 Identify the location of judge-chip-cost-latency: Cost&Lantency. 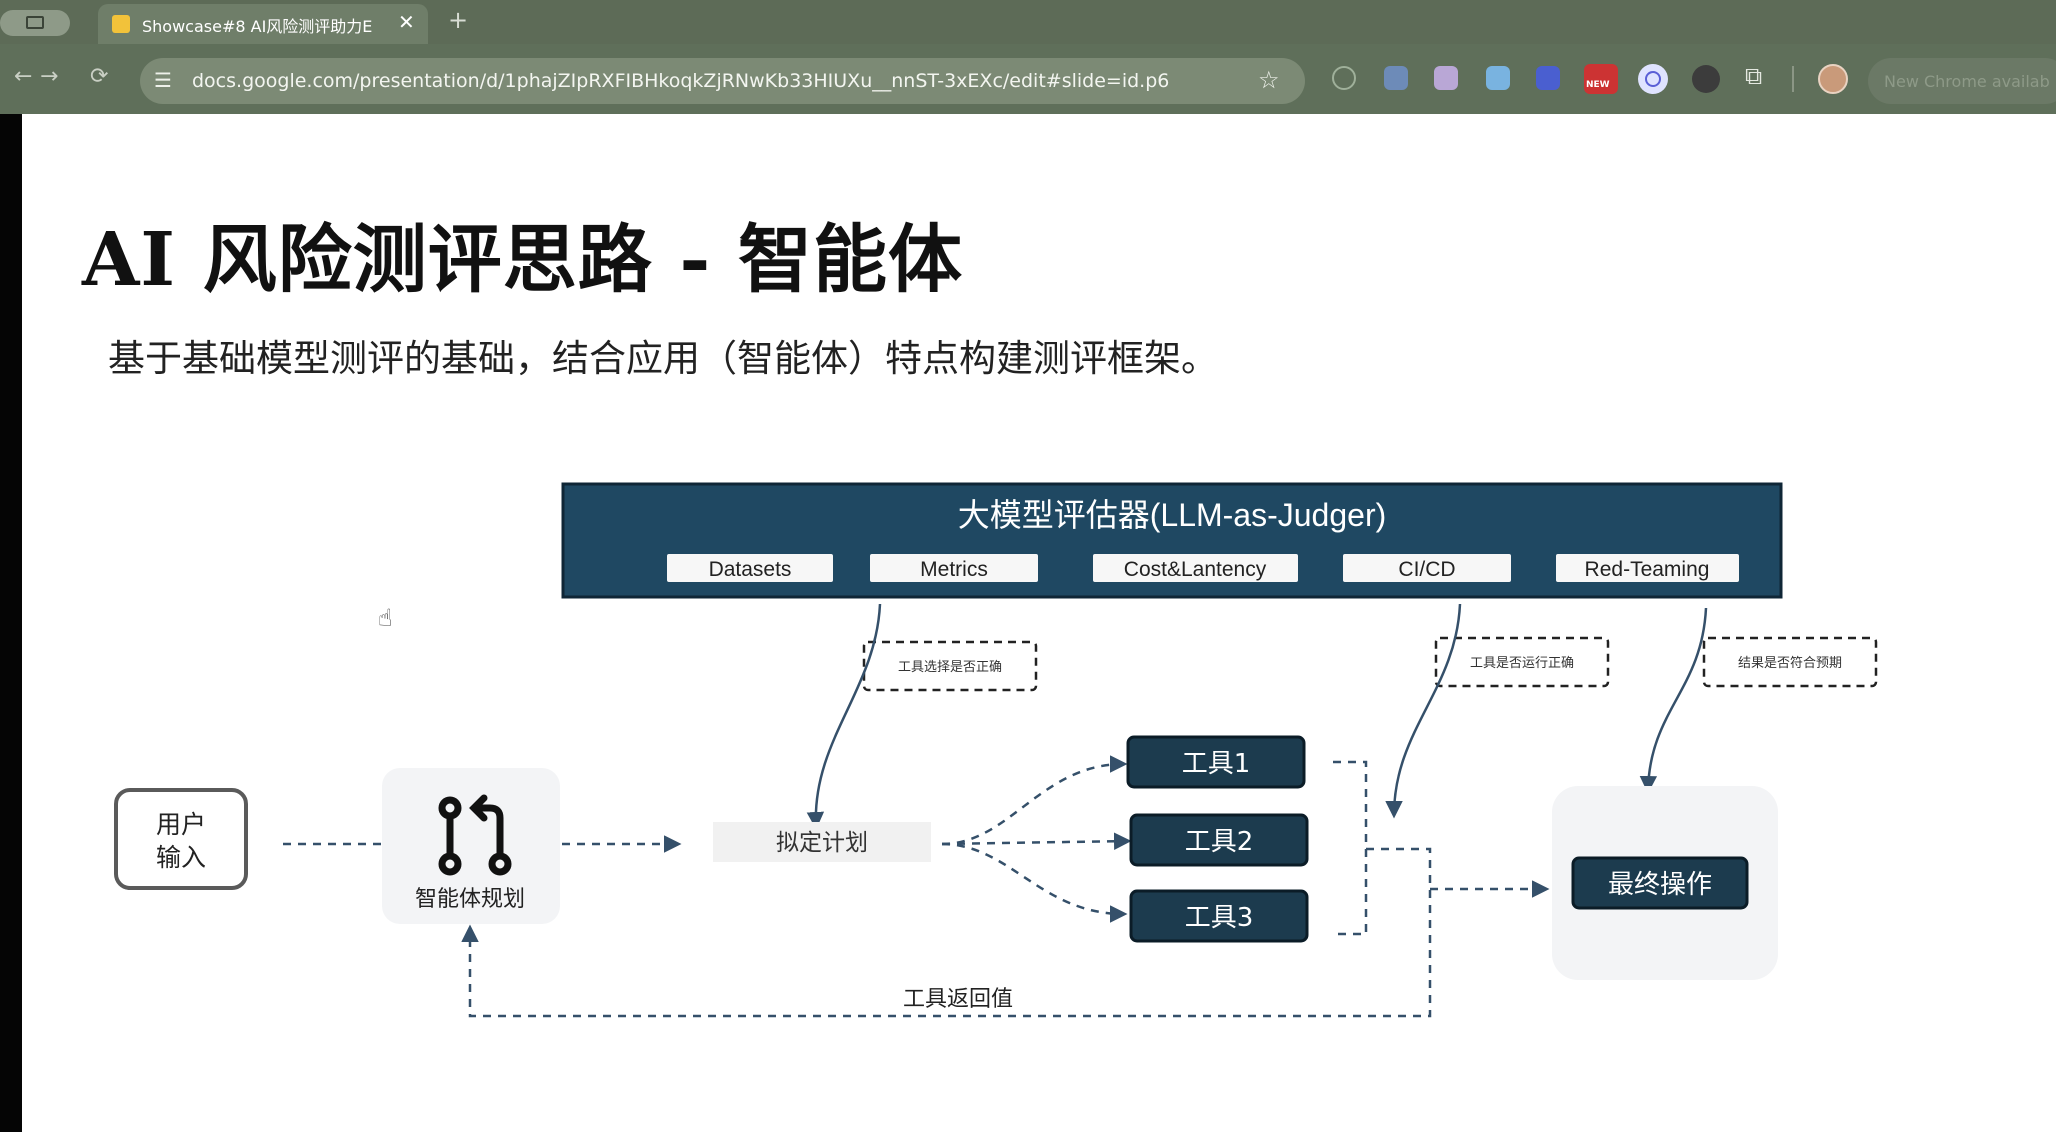
(1195, 568).